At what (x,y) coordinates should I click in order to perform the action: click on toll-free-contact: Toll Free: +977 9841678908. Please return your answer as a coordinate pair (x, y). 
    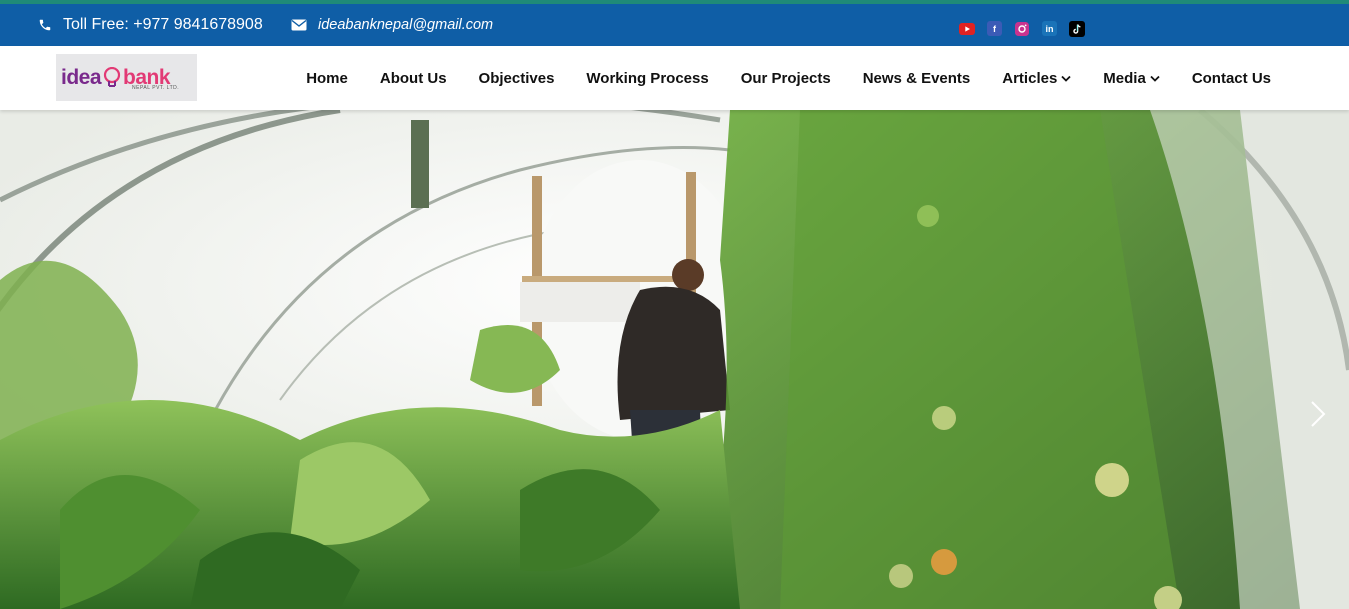
    Looking at the image, I should click on (150, 25).